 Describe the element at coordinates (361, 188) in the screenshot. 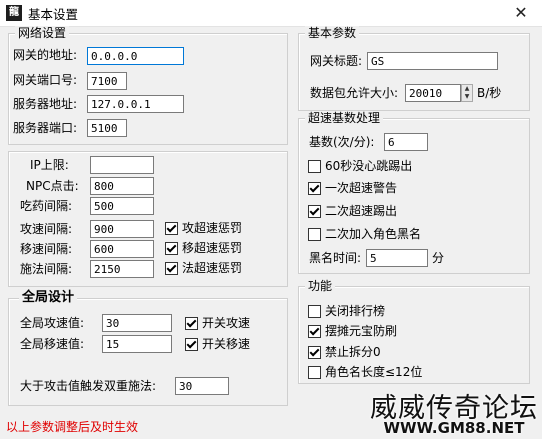

I see `first-overspeed-warn-label: 一次超速警告` at that location.